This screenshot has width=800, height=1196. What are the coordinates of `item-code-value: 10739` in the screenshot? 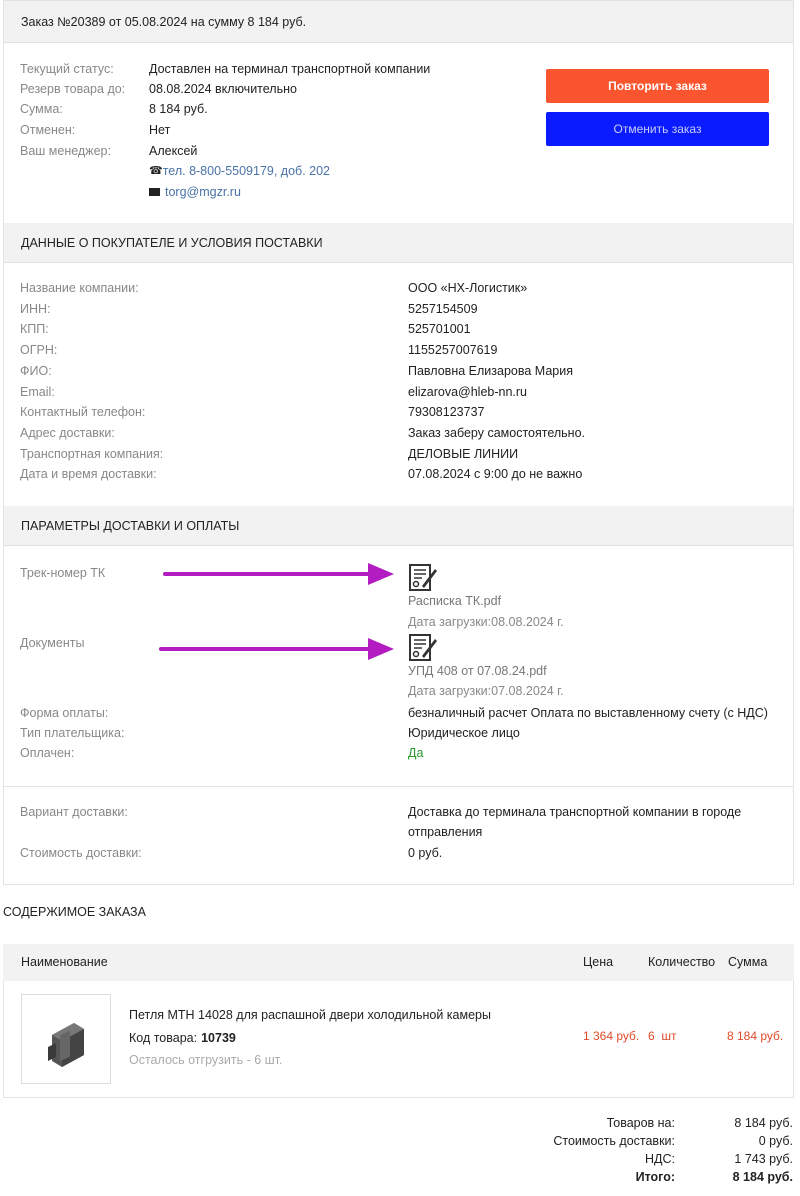 It's located at (218, 1038).